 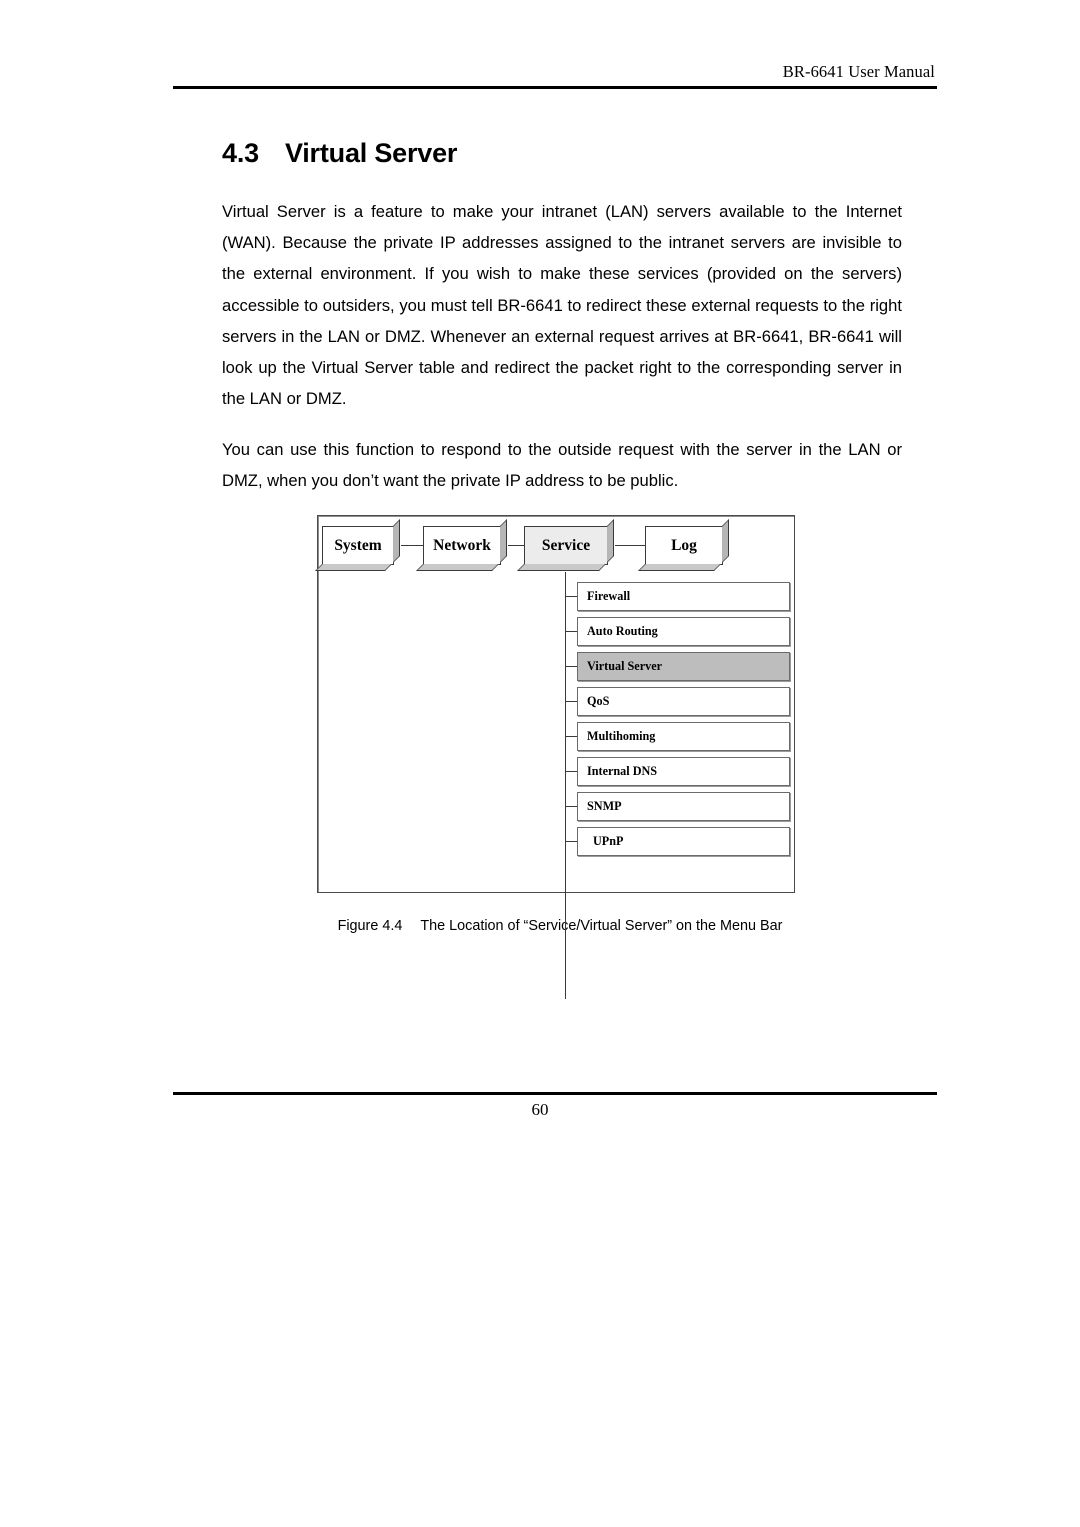 I want to click on menu-tab-log-label: Log, so click(x=684, y=545).